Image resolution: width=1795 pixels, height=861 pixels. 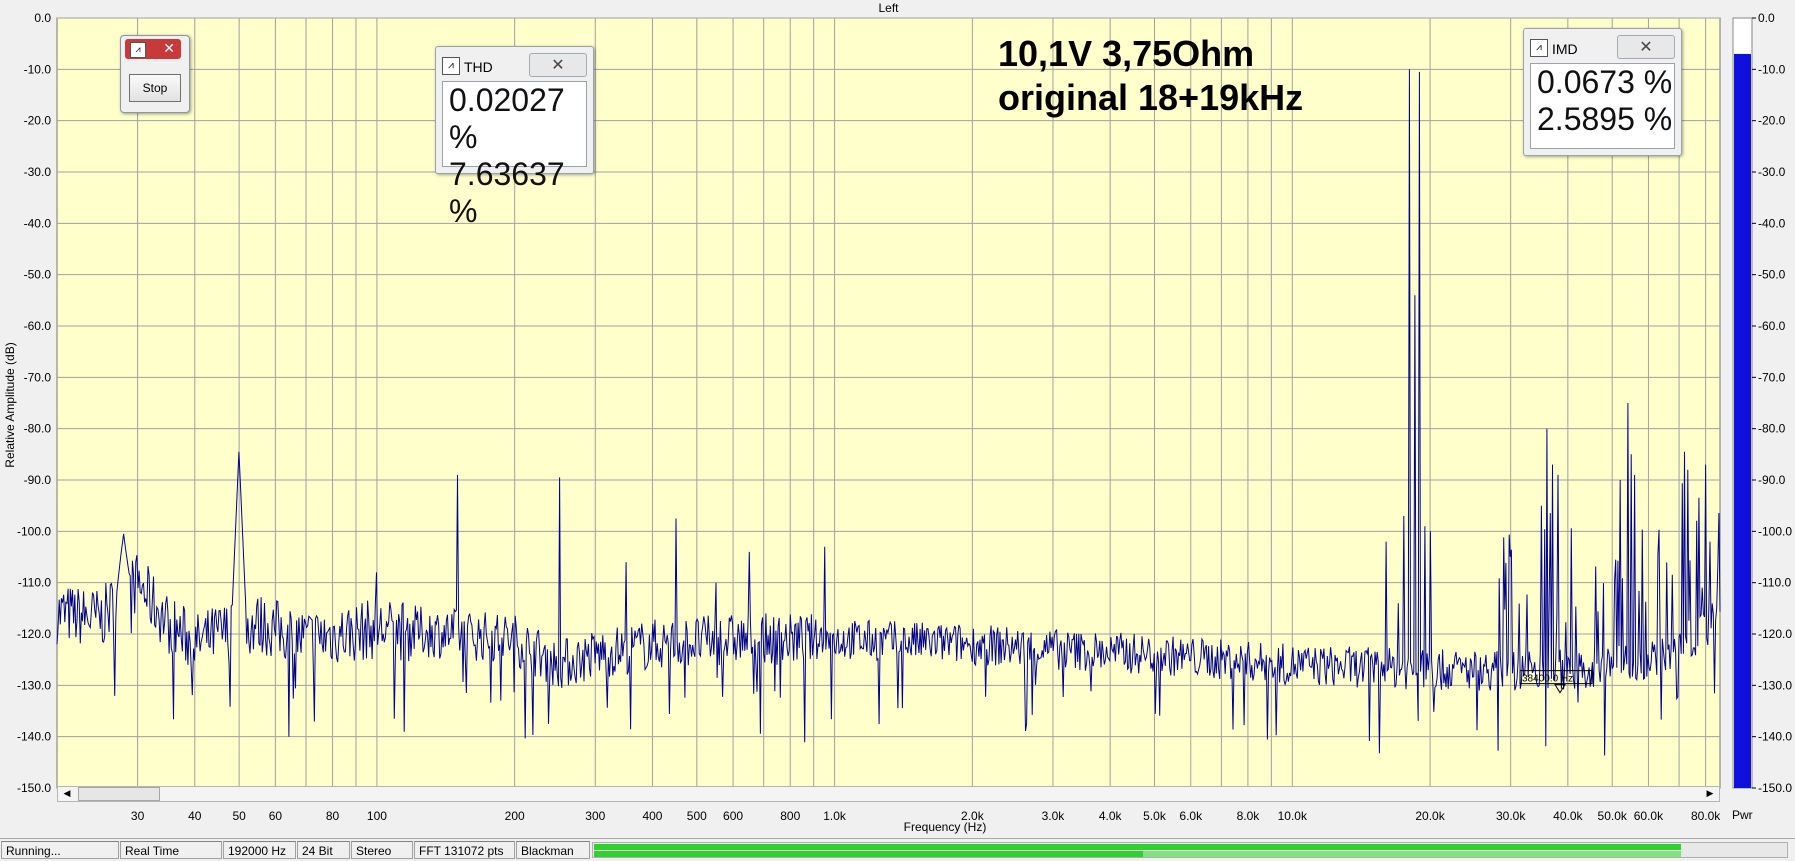 What do you see at coordinates (323, 850) in the screenshot?
I see `status-bit-depth: 24 Bit` at bounding box center [323, 850].